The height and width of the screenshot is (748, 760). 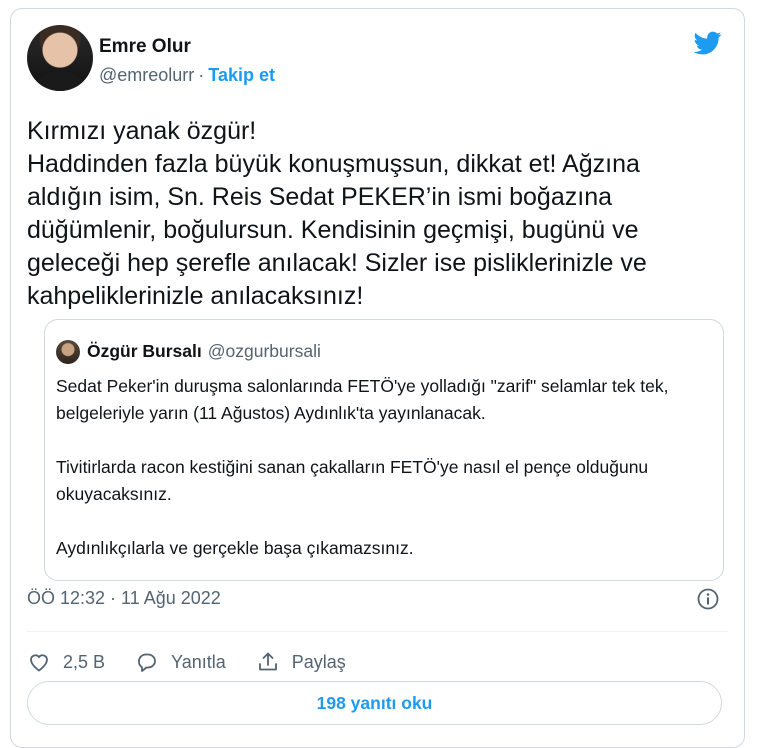 I want to click on author-handle: @emreolurr, so click(x=146, y=75).